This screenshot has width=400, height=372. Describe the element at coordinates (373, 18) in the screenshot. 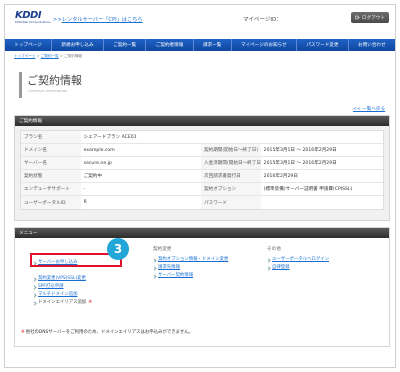

I see `logout-label: ログアウト` at that location.